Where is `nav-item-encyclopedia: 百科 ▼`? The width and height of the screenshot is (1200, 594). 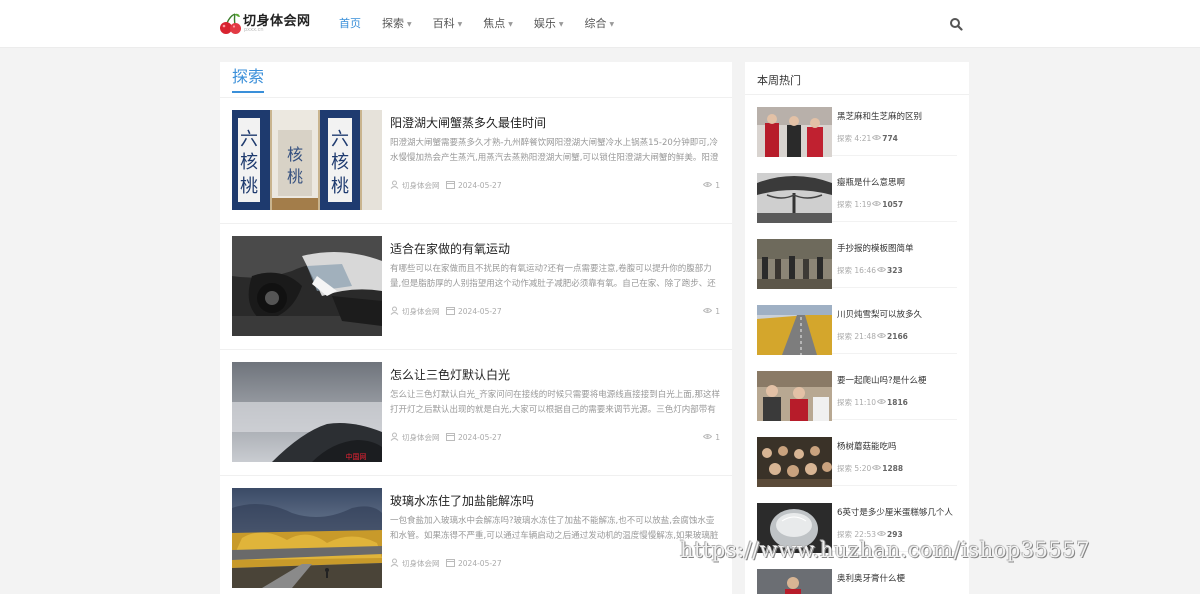 nav-item-encyclopedia: 百科 ▼ is located at coordinates (448, 24).